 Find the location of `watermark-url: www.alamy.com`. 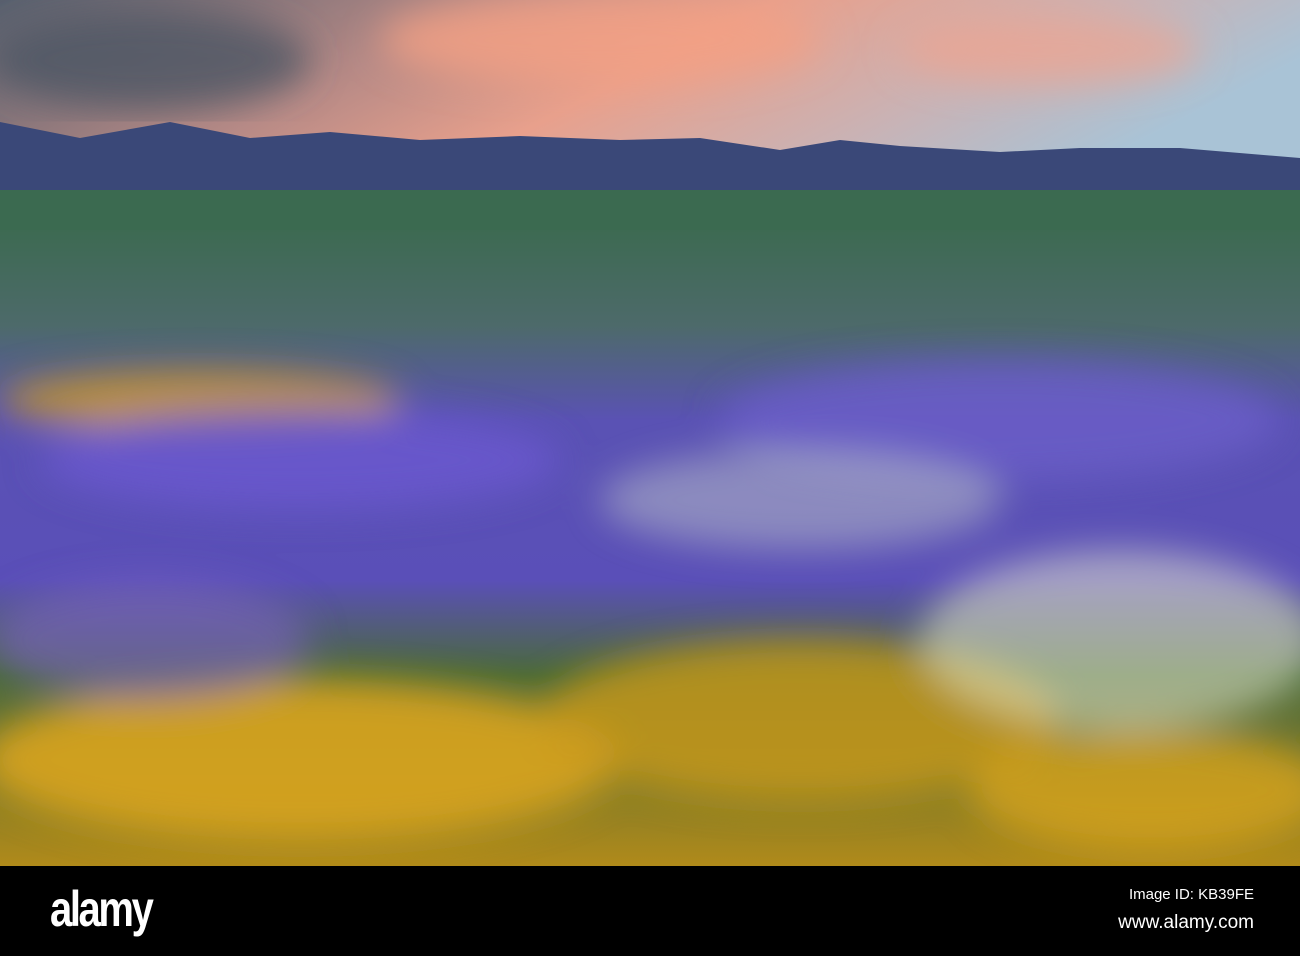

watermark-url: www.alamy.com is located at coordinates (1186, 922).